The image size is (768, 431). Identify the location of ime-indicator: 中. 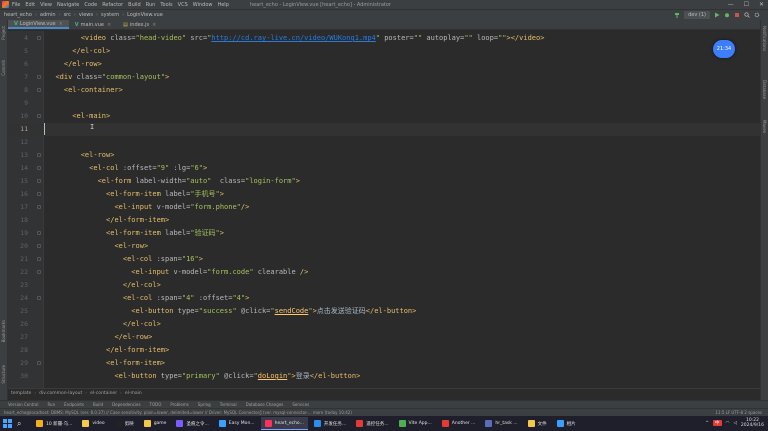
(717, 423).